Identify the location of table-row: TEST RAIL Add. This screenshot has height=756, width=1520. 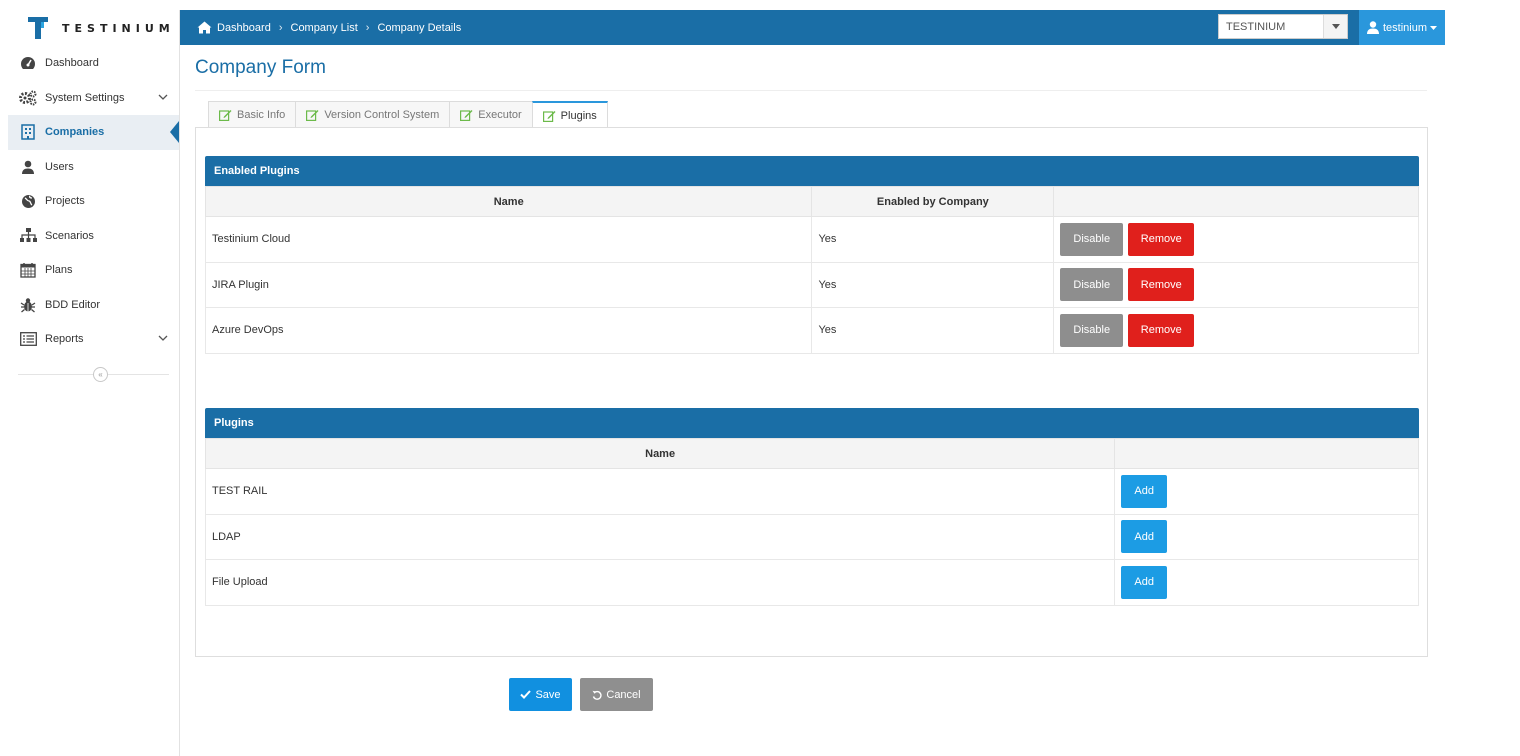
(811, 491).